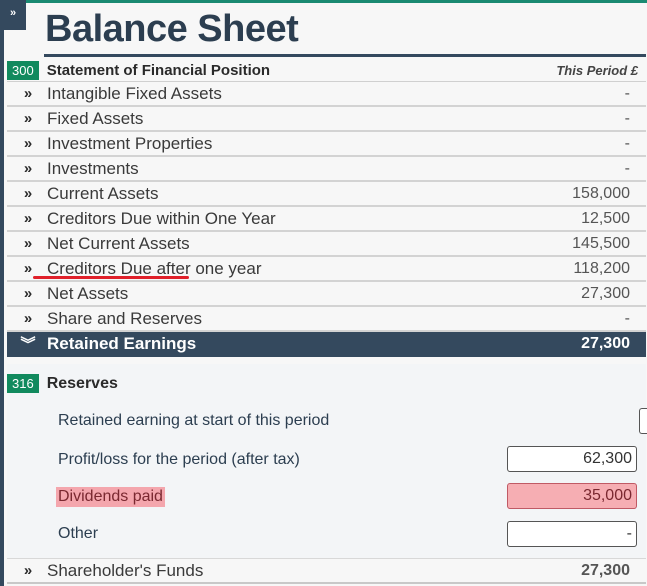  I want to click on reserves-code-badge: 316, so click(23, 383).